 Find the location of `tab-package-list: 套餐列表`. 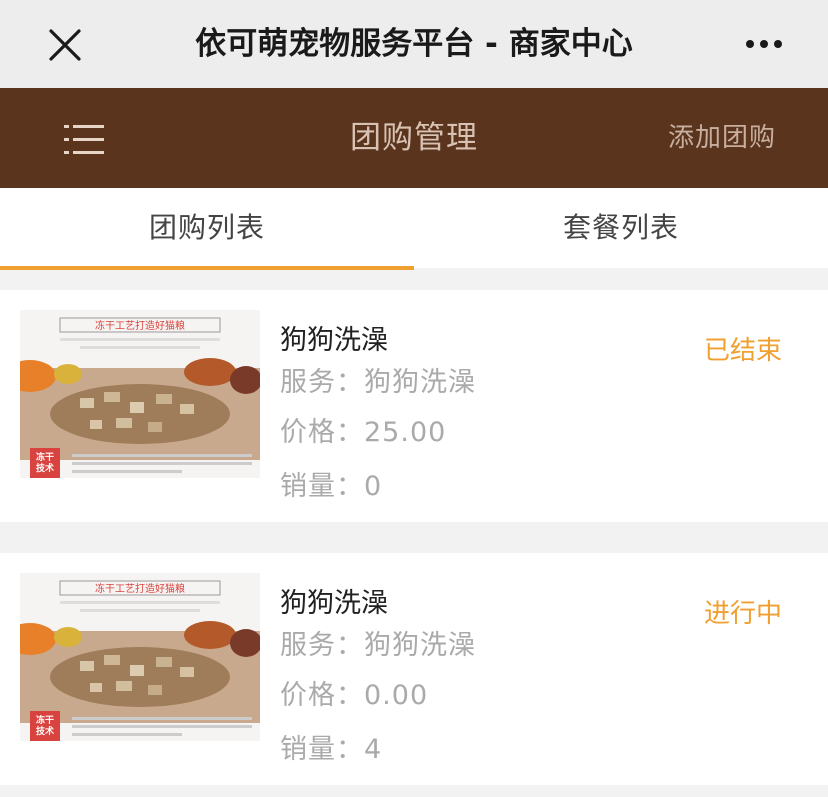

tab-package-list: 套餐列表 is located at coordinates (621, 228).